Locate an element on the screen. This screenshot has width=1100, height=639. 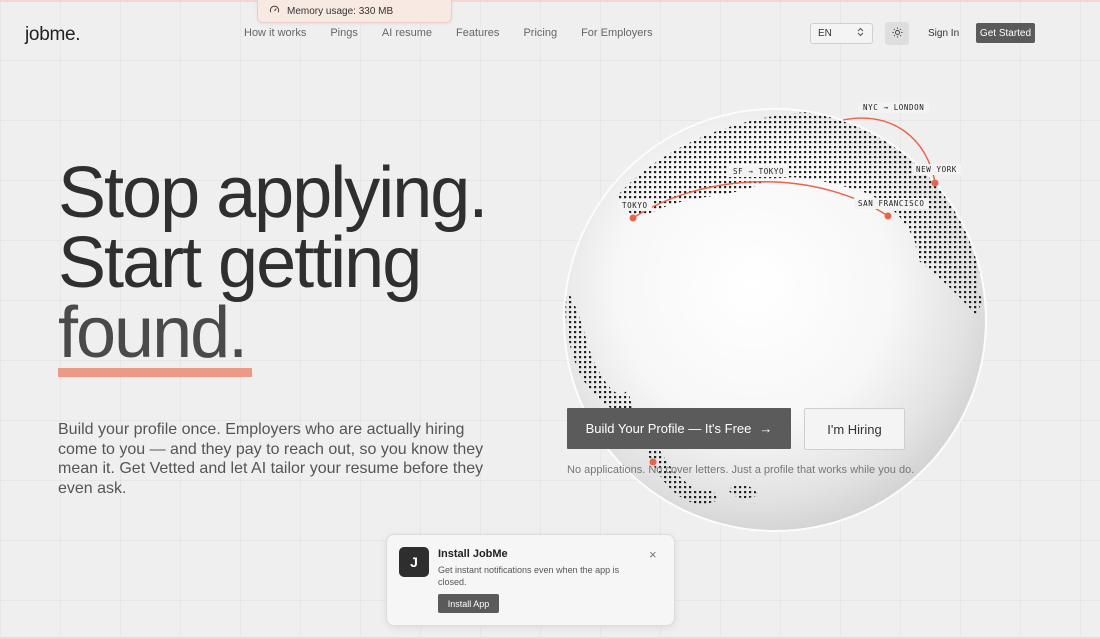
hero-headline: Stop applying. Start getting found. is located at coordinates (273, 263).